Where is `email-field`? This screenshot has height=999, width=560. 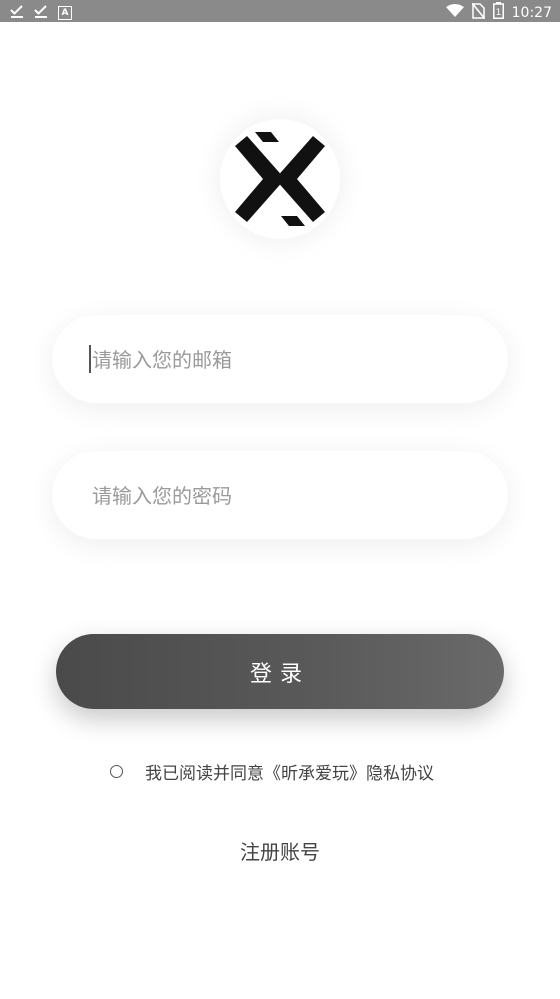
email-field is located at coordinates (280, 360).